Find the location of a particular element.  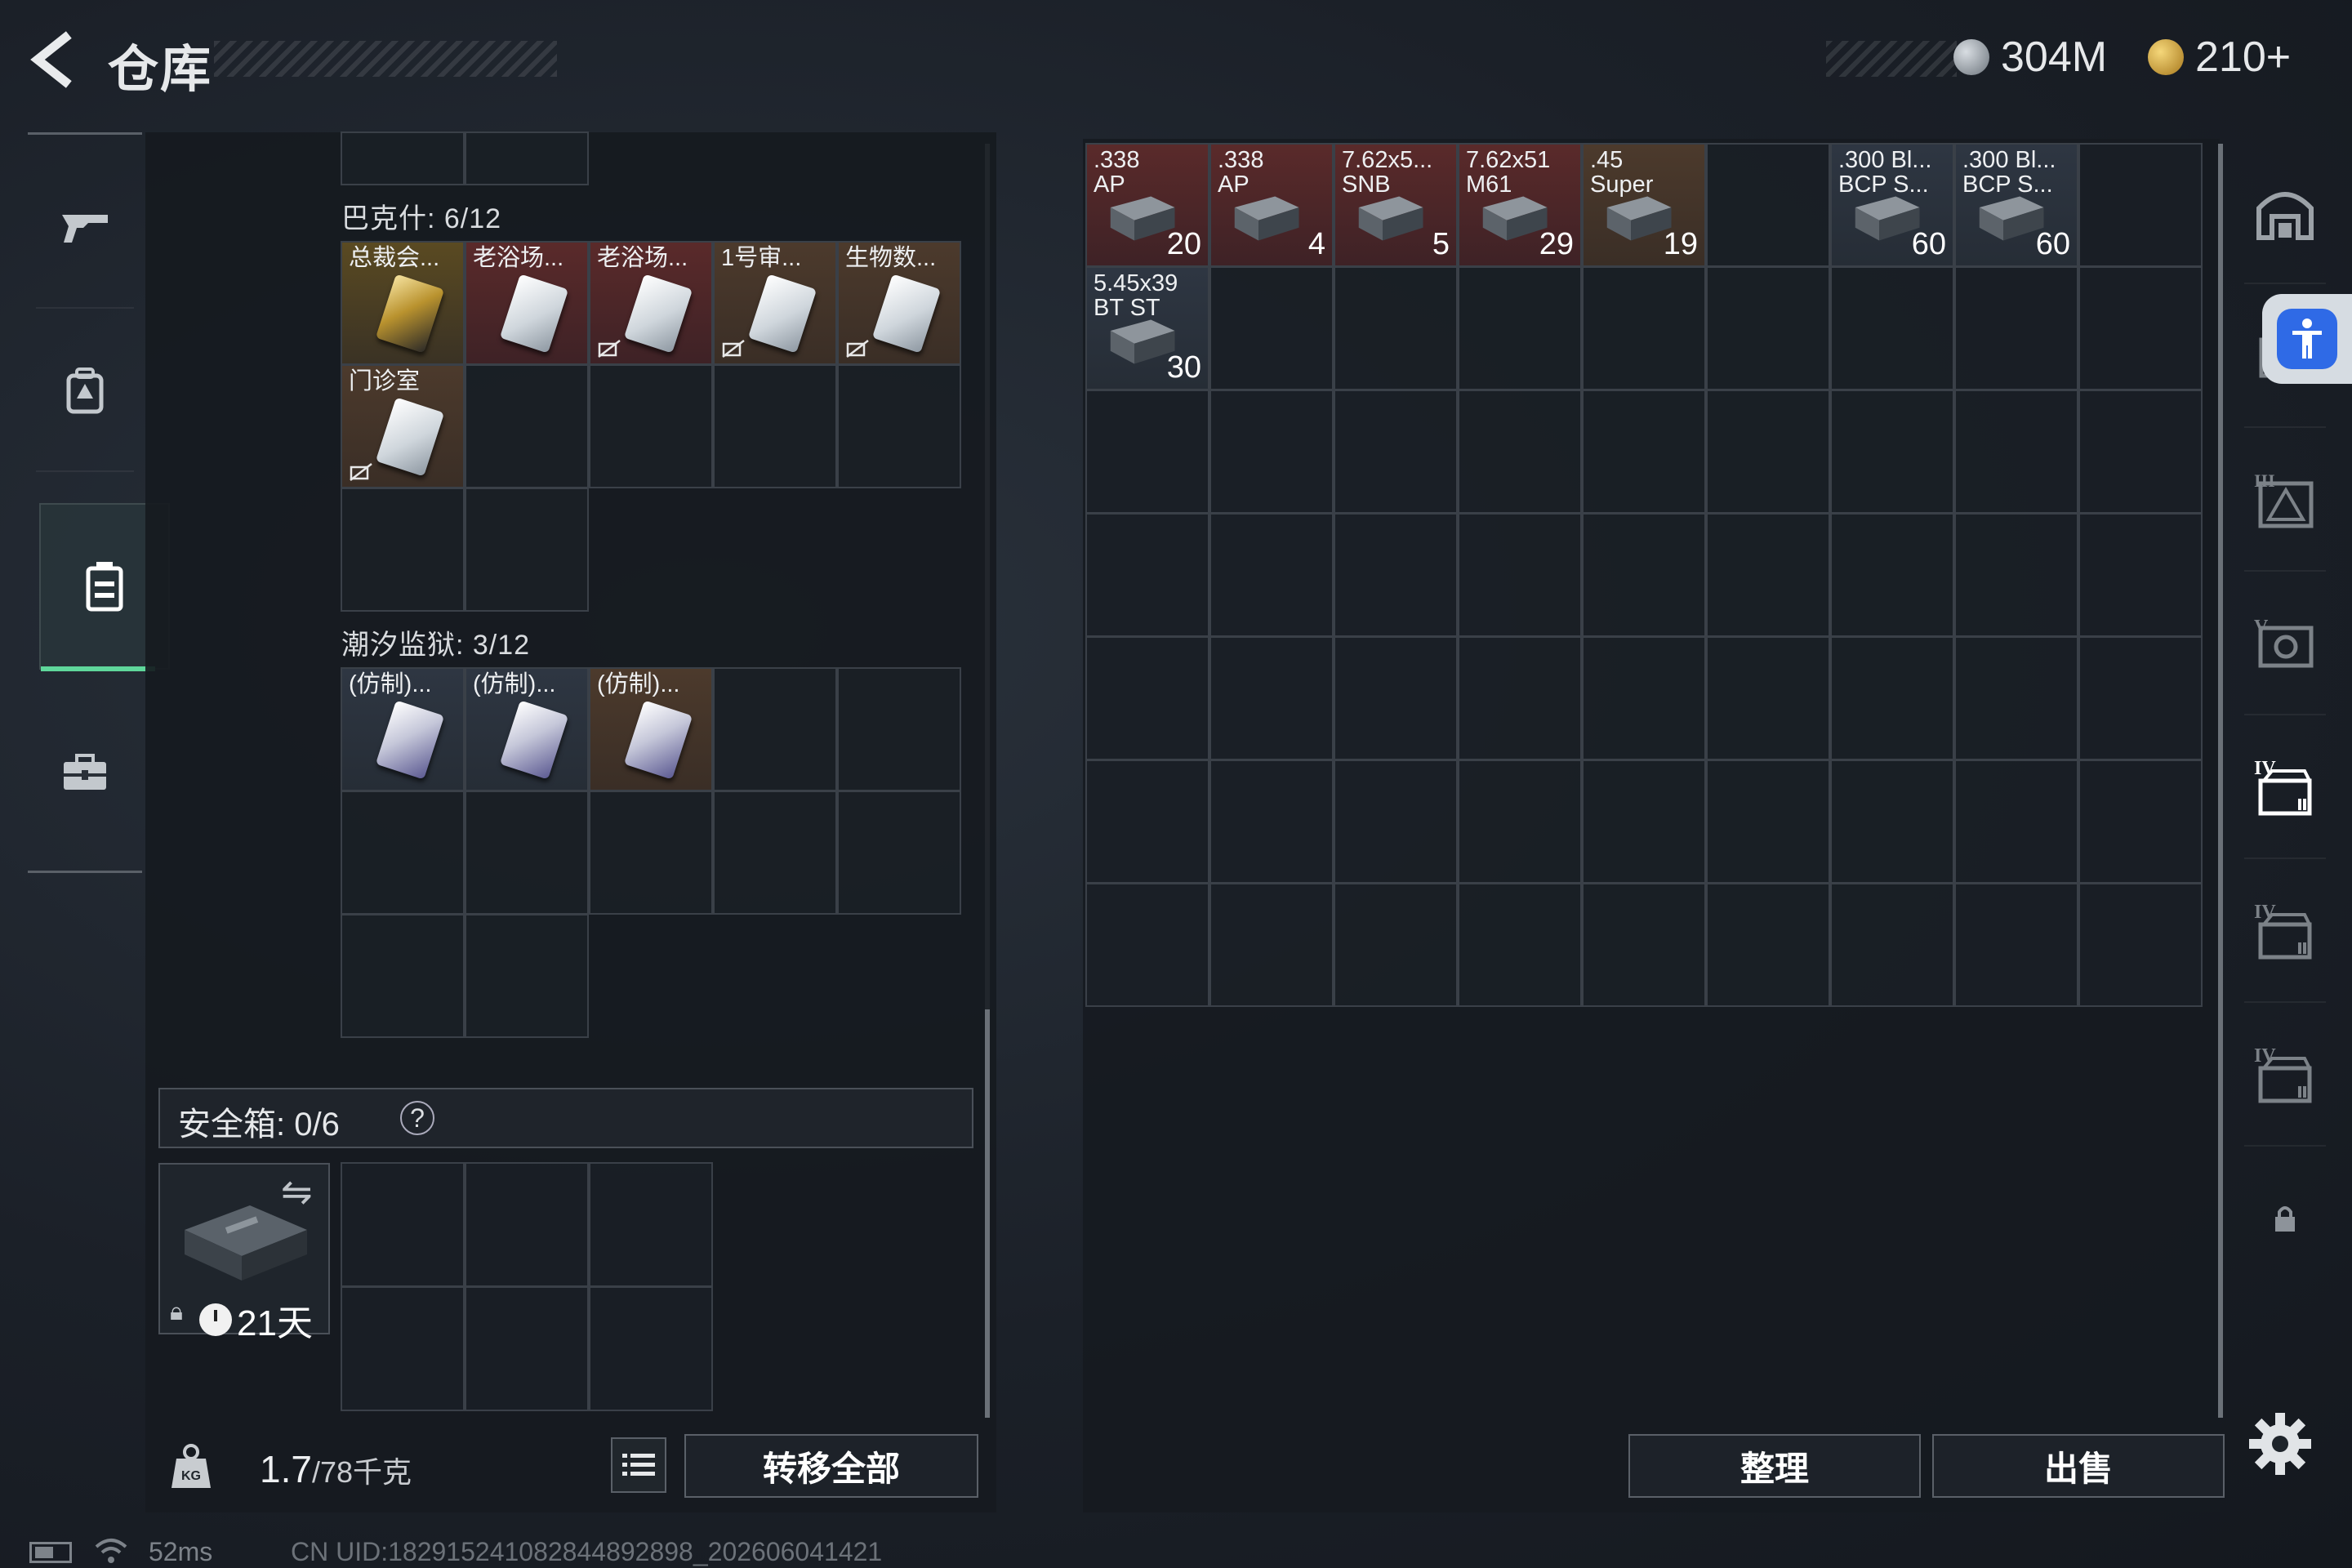

nav-backpack is located at coordinates (85, 390).